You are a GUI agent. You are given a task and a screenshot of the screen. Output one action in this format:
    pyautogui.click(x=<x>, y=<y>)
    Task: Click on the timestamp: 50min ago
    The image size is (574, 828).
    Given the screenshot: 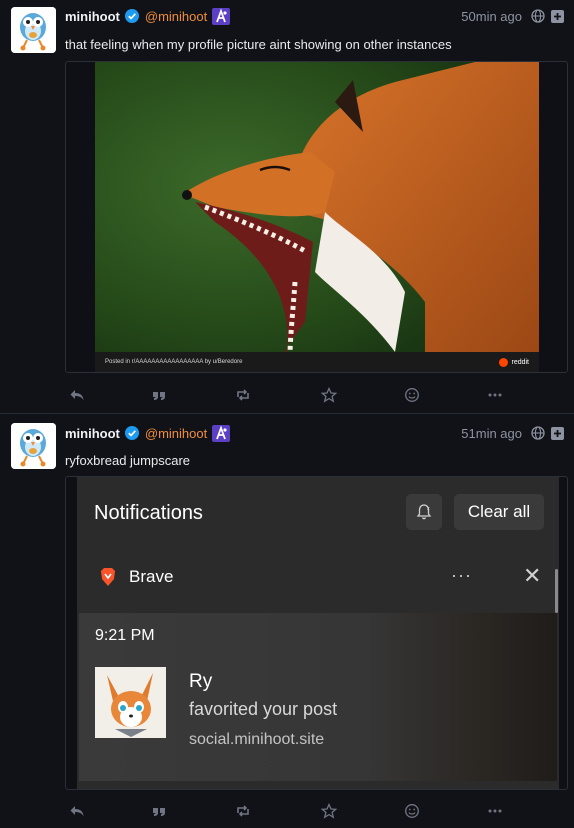 What is the action you would take?
    pyautogui.click(x=491, y=16)
    